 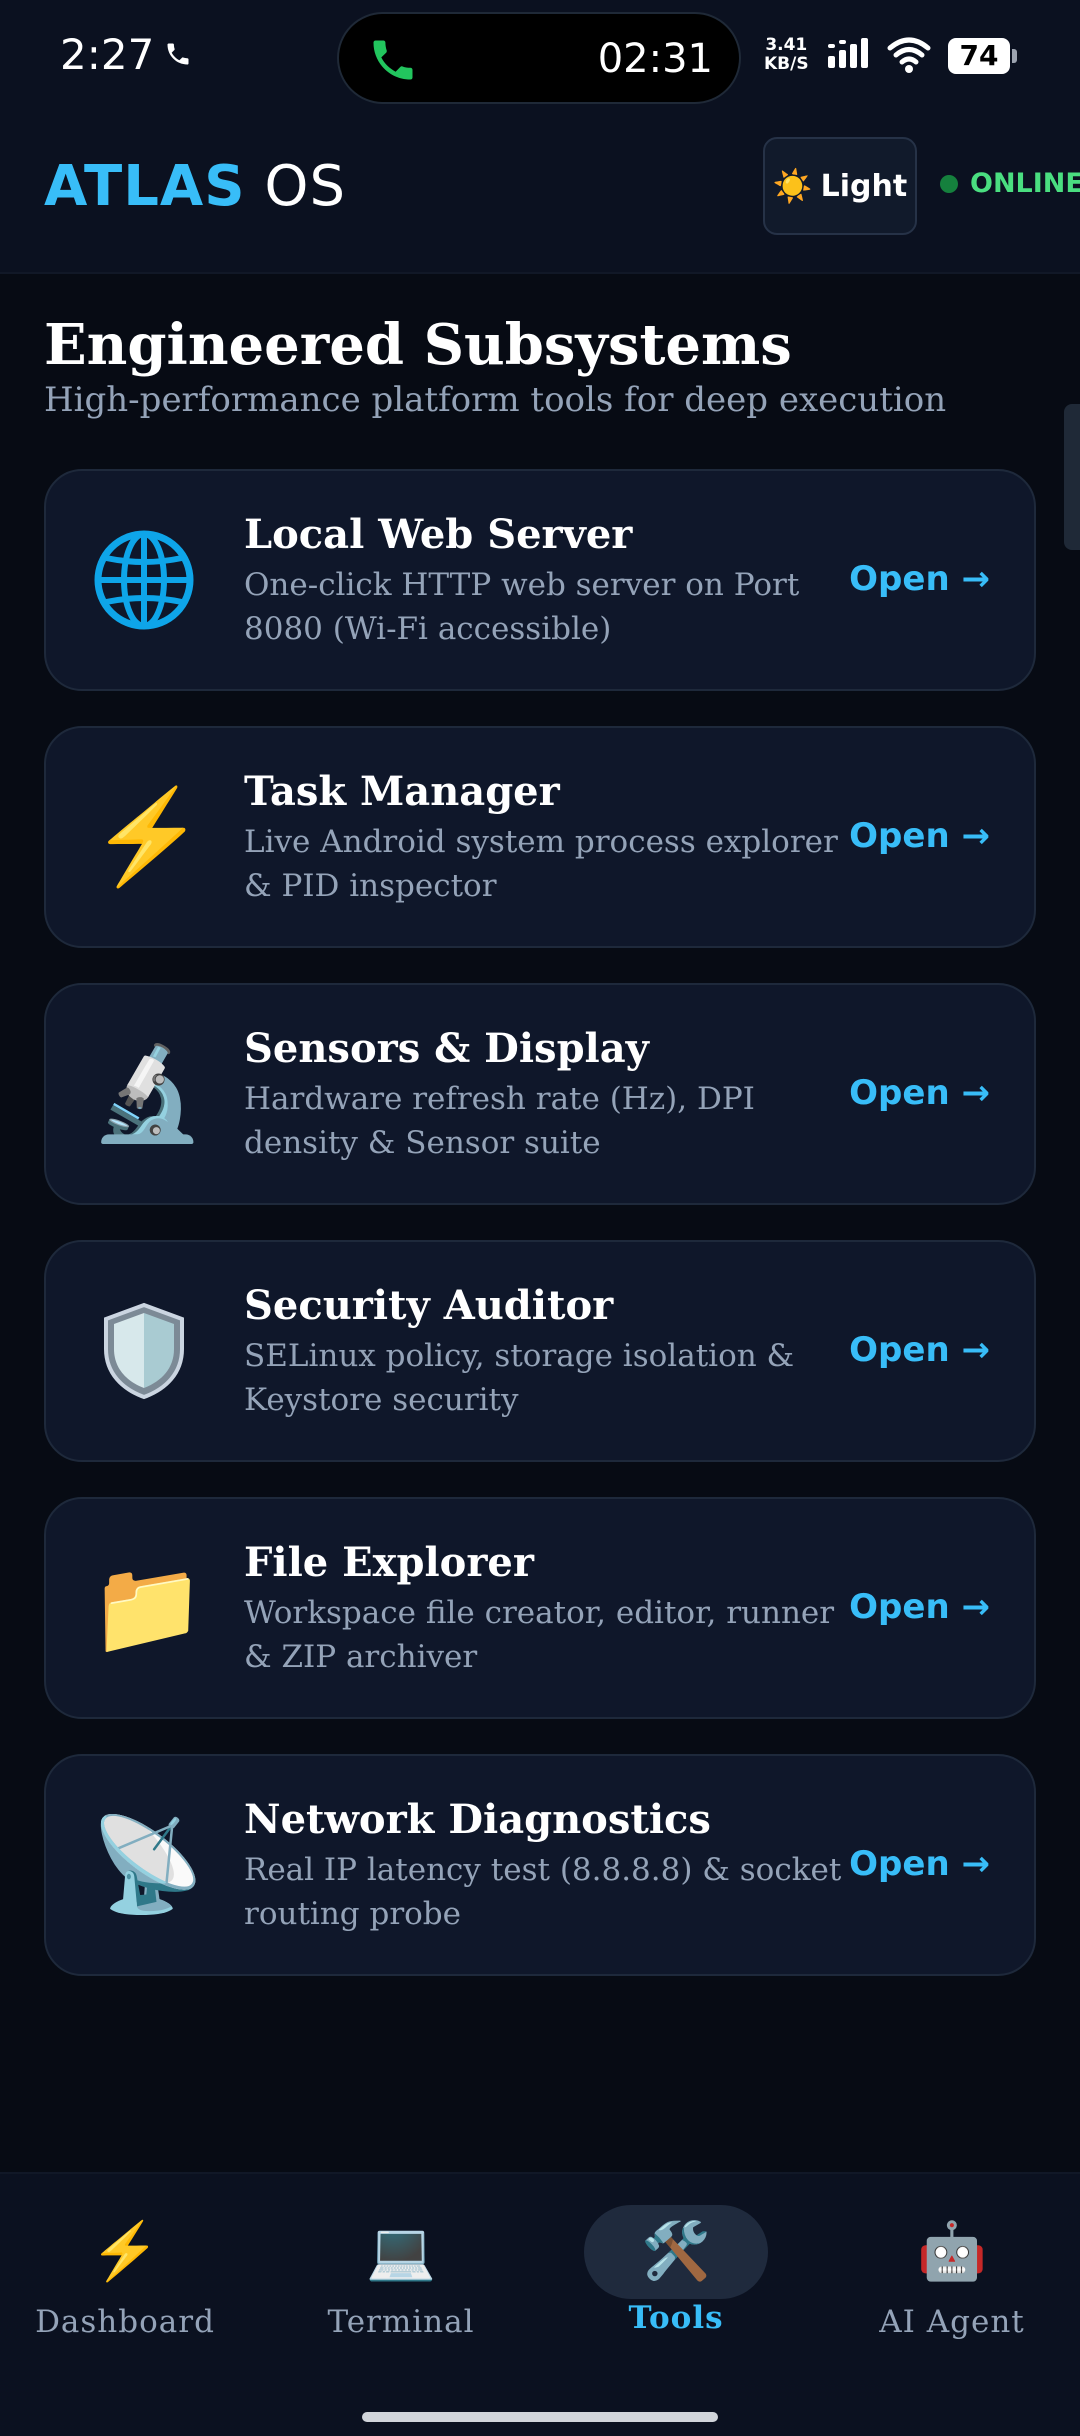 I want to click on tool-card-title: Local Web Server, so click(x=438, y=534).